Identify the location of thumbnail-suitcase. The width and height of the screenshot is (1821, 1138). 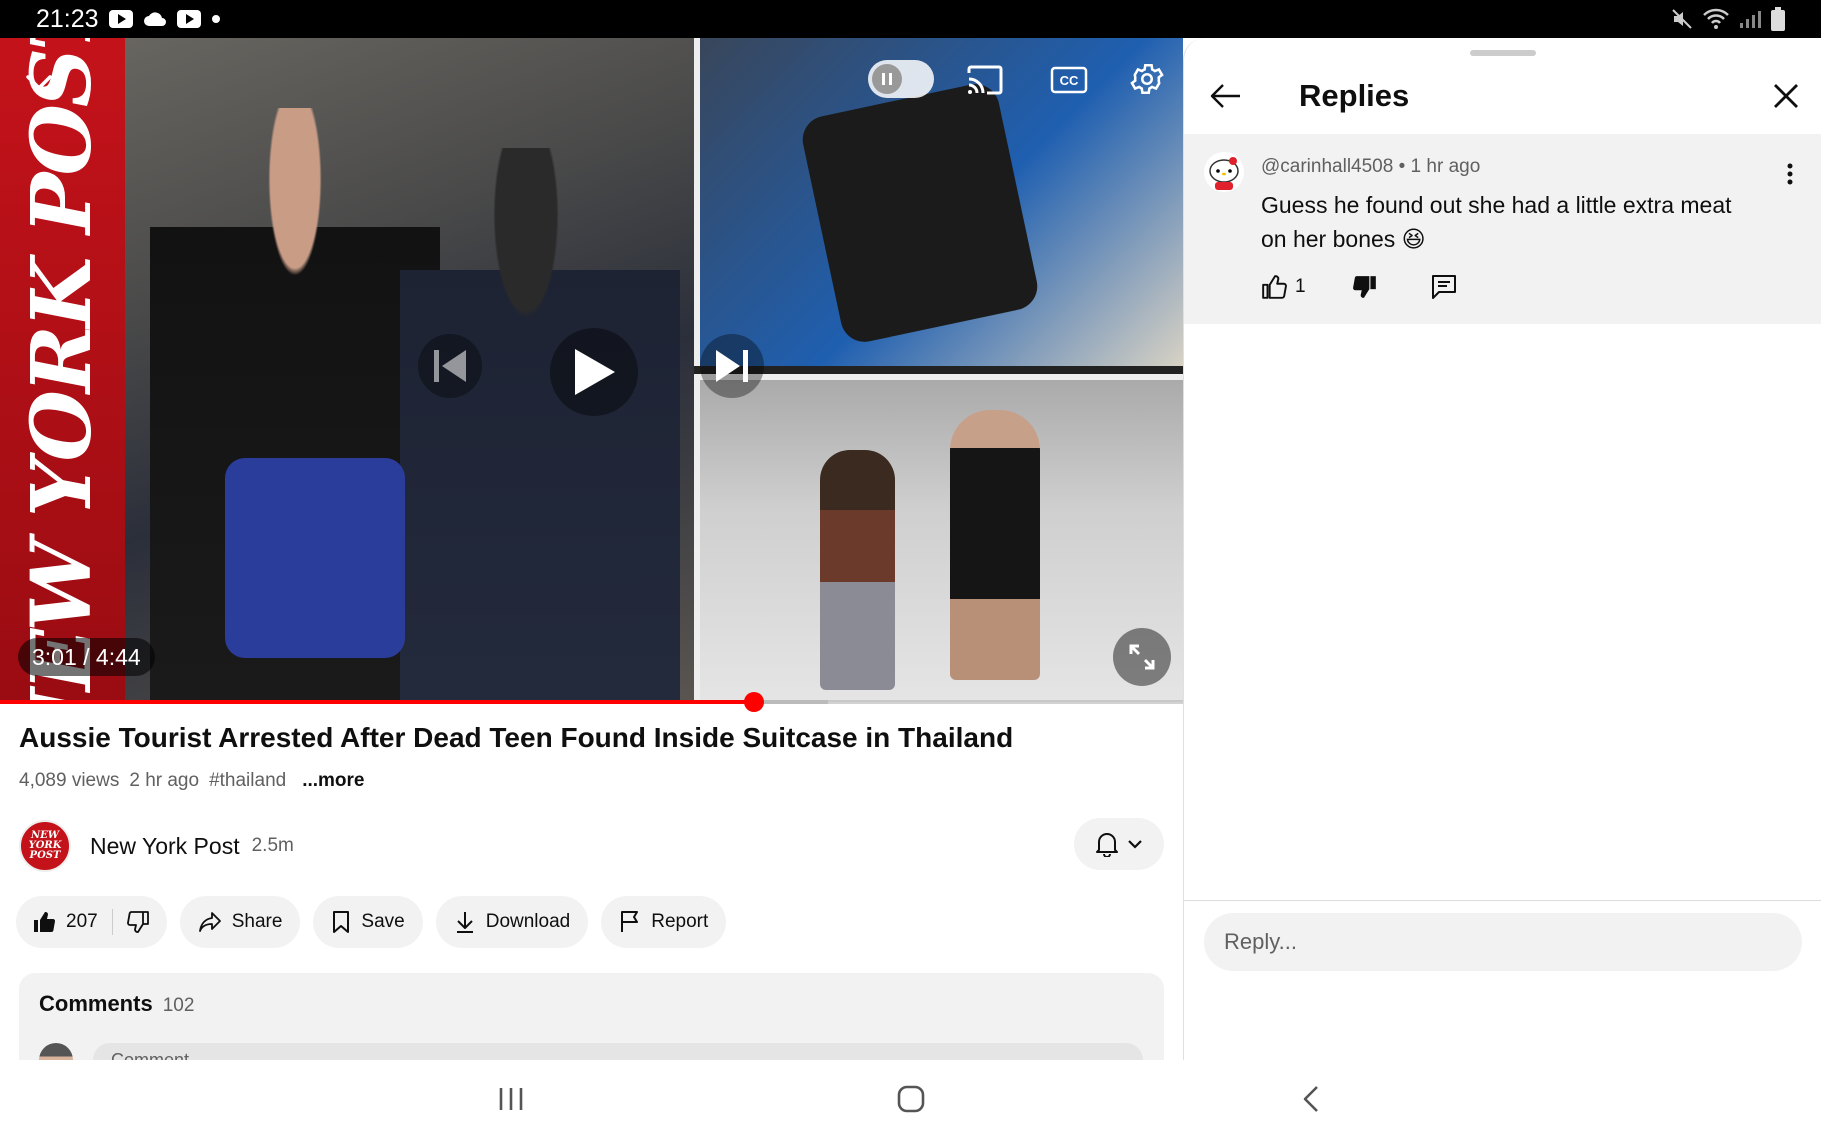
(938, 202).